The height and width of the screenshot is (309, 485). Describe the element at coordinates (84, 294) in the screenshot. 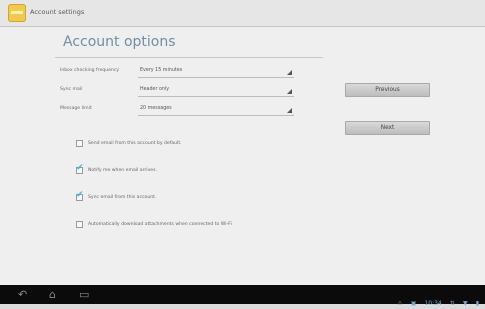

I see `recent-apps-icon: ▭` at that location.